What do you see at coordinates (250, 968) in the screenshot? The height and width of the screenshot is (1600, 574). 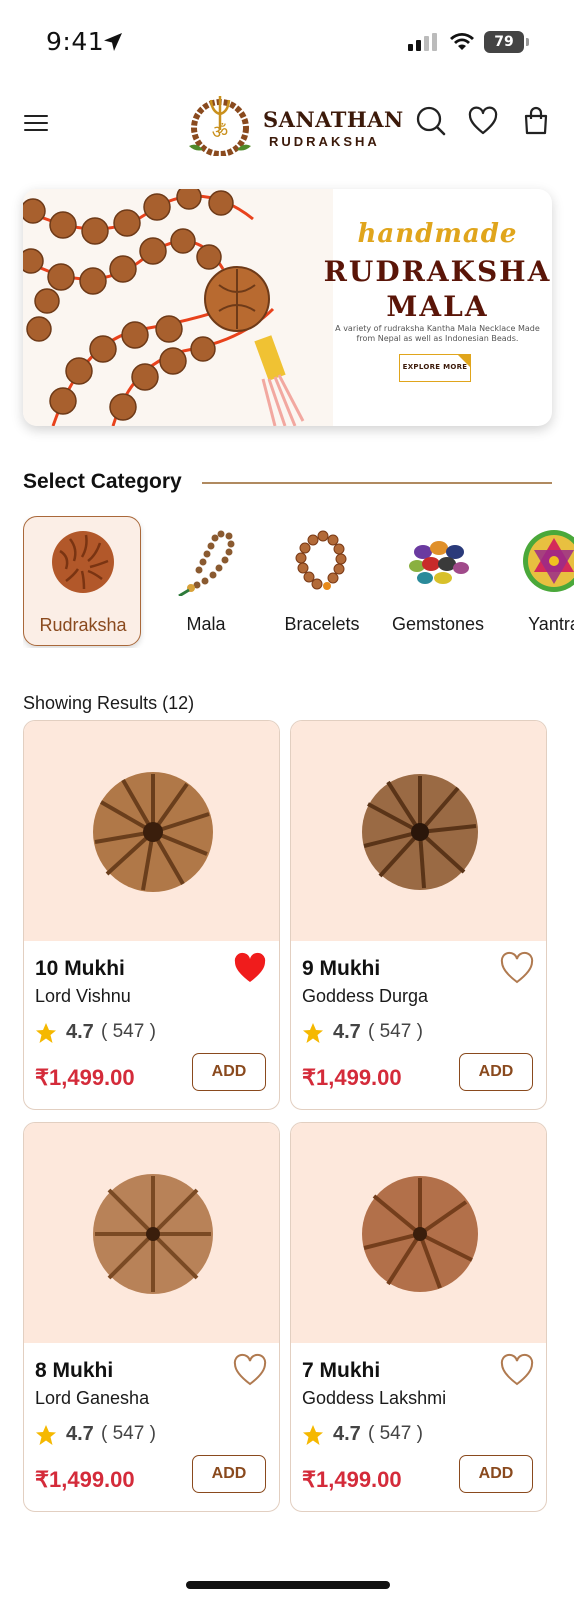 I see `favorite-heart-filled-icon` at bounding box center [250, 968].